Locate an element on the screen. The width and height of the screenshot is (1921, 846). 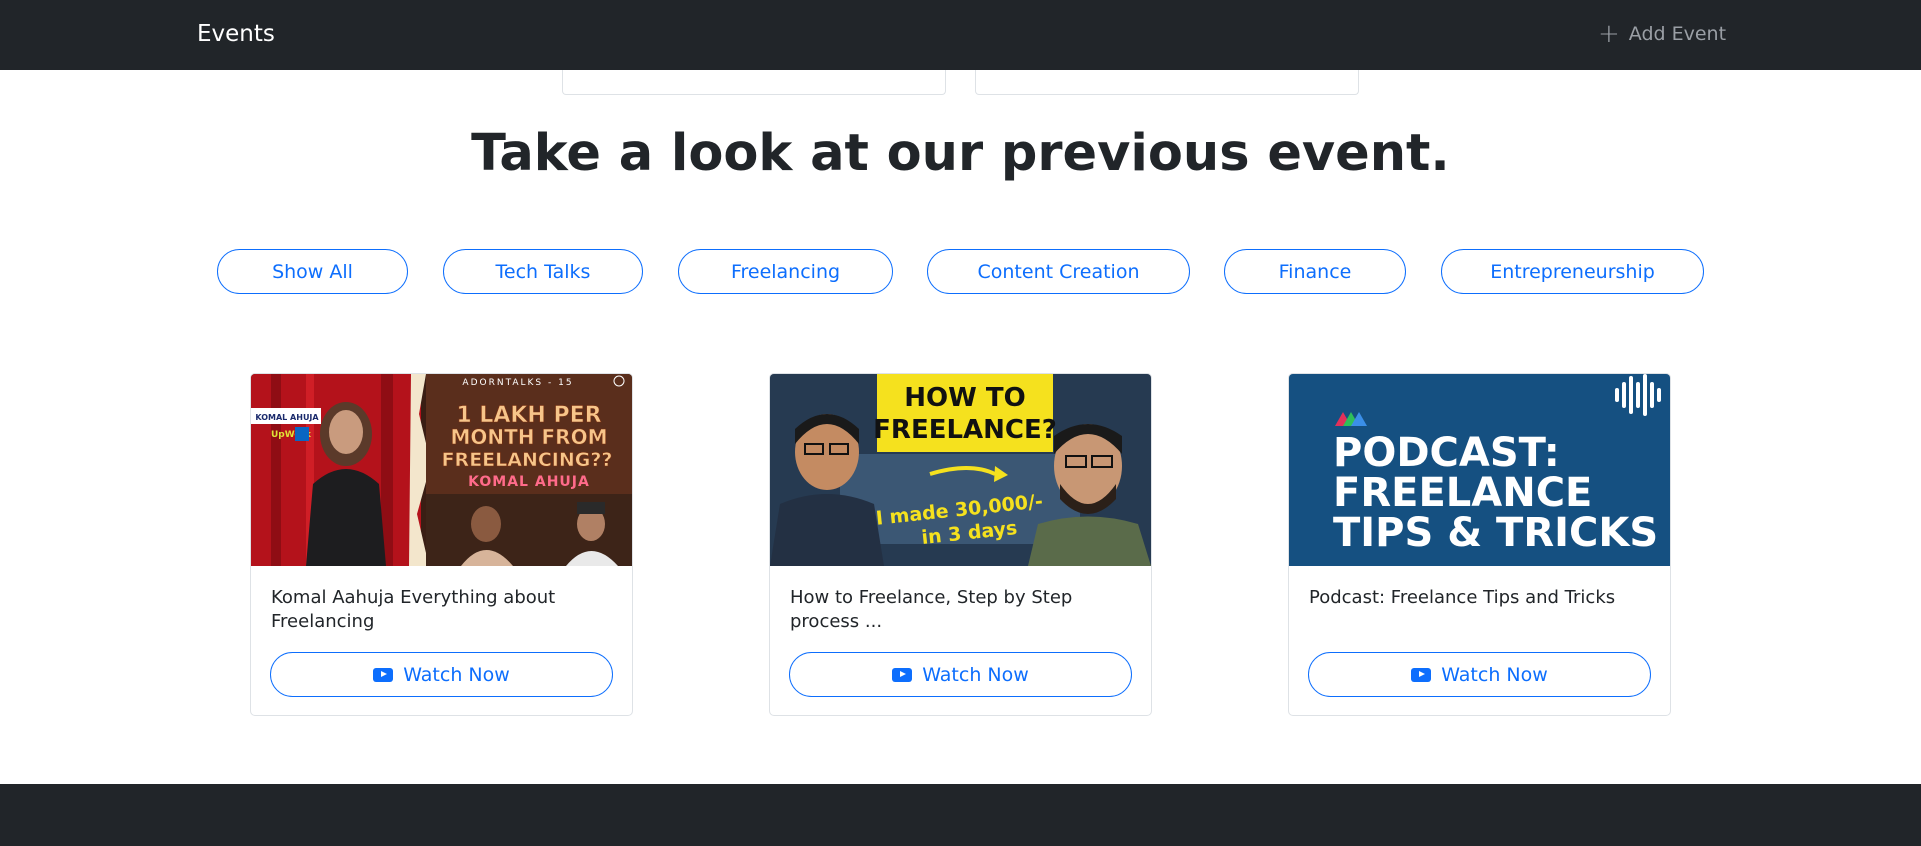
thumb-banner-2: FREELANCE? is located at coordinates (965, 430).